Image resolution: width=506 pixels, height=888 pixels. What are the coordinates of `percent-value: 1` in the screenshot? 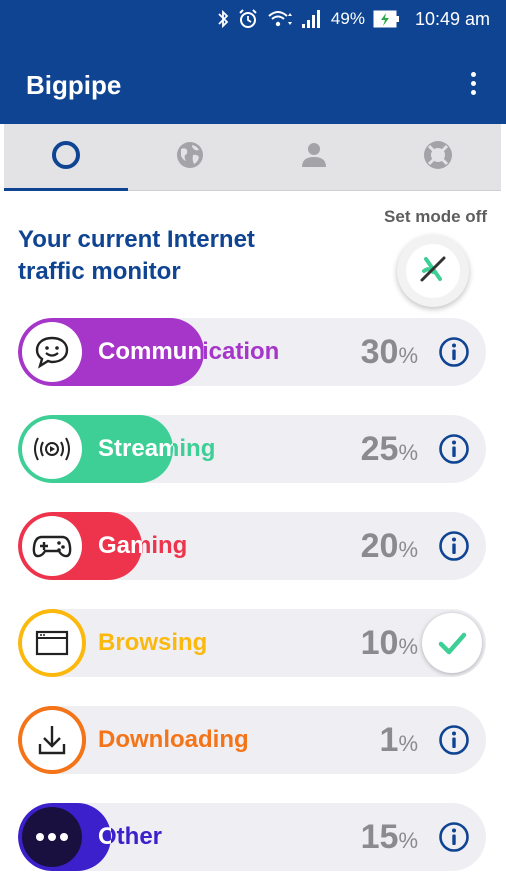 It's located at (389, 740).